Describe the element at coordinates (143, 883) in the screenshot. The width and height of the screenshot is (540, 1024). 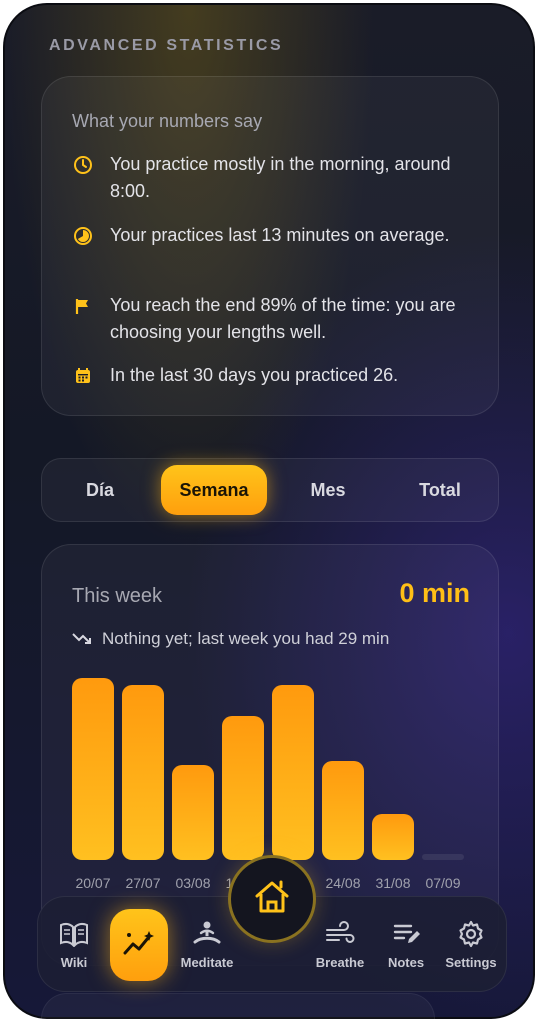
I see `x-tick-label: 27/07` at that location.